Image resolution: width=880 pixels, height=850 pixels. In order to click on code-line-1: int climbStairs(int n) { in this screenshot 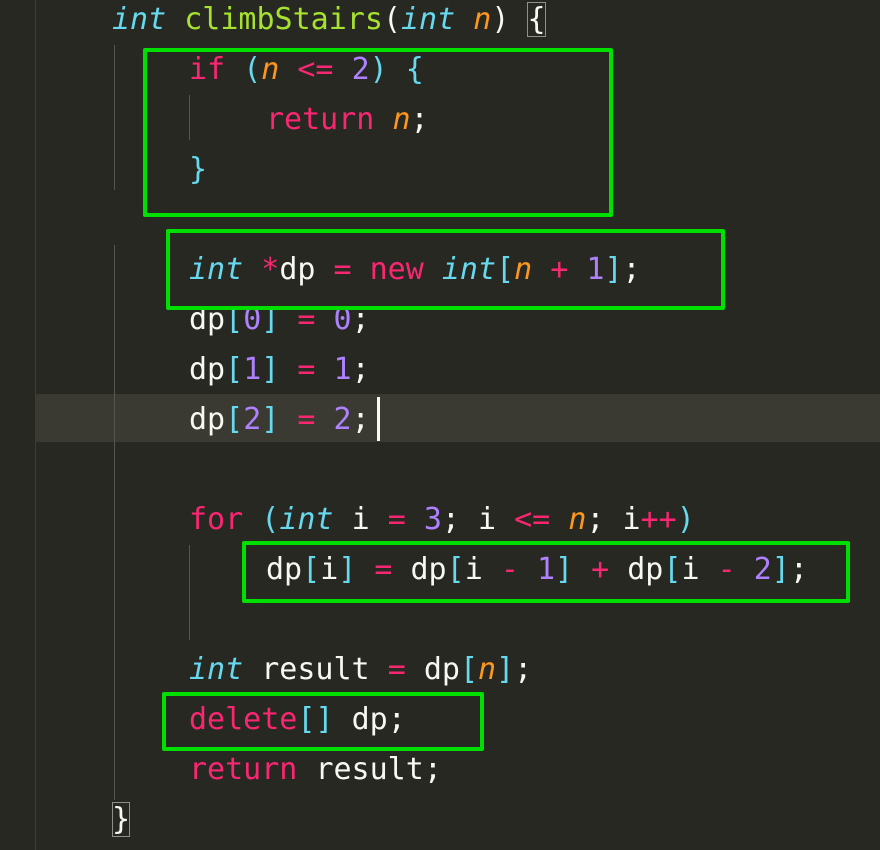, I will do `click(329, 22)`.